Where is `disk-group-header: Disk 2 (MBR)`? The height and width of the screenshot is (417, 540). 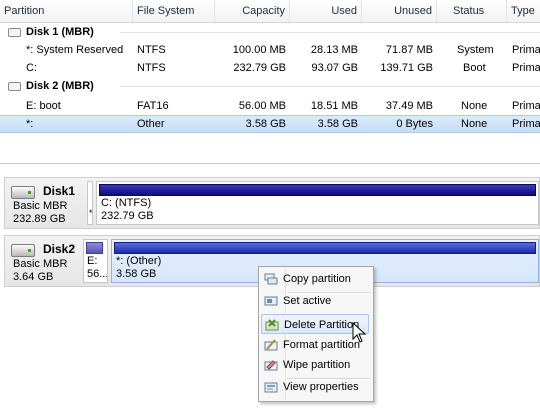 disk-group-header: Disk 2 (MBR) is located at coordinates (270, 86).